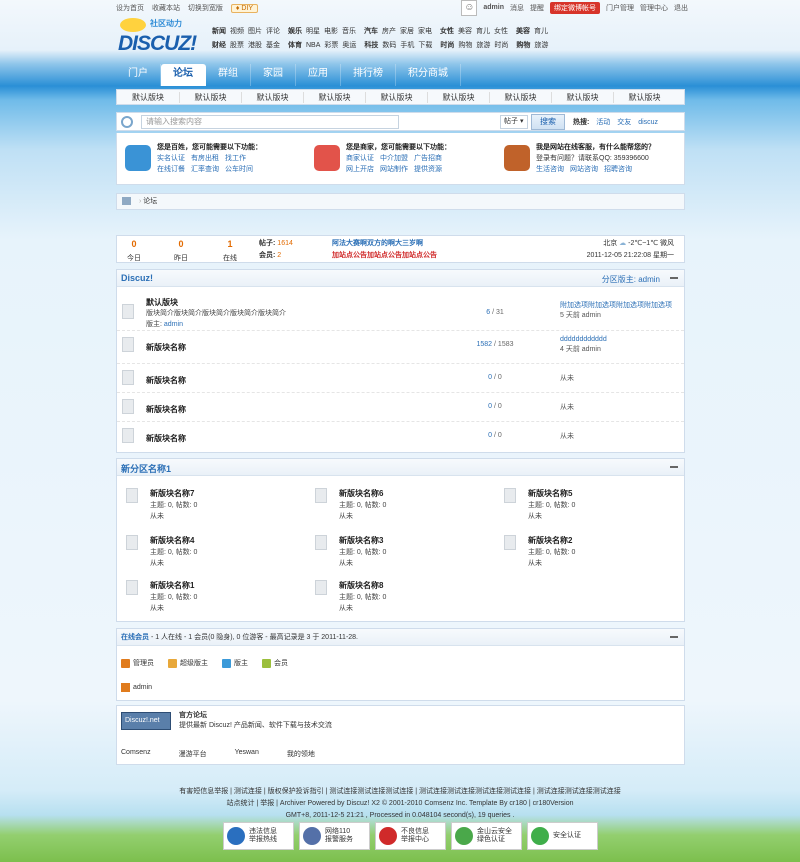 The width and height of the screenshot is (800, 862). What do you see at coordinates (537, 8) in the screenshot?
I see `reminders-link: 提醒` at bounding box center [537, 8].